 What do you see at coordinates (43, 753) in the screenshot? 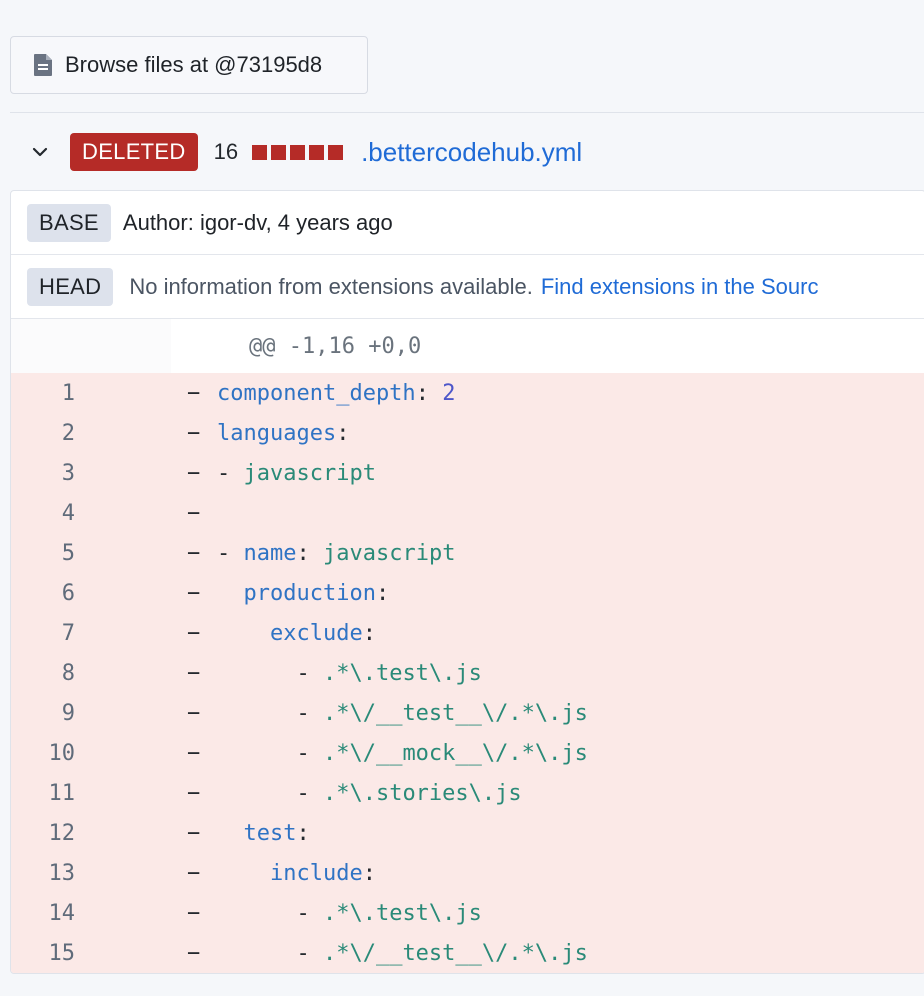
I see `line-number: 10` at bounding box center [43, 753].